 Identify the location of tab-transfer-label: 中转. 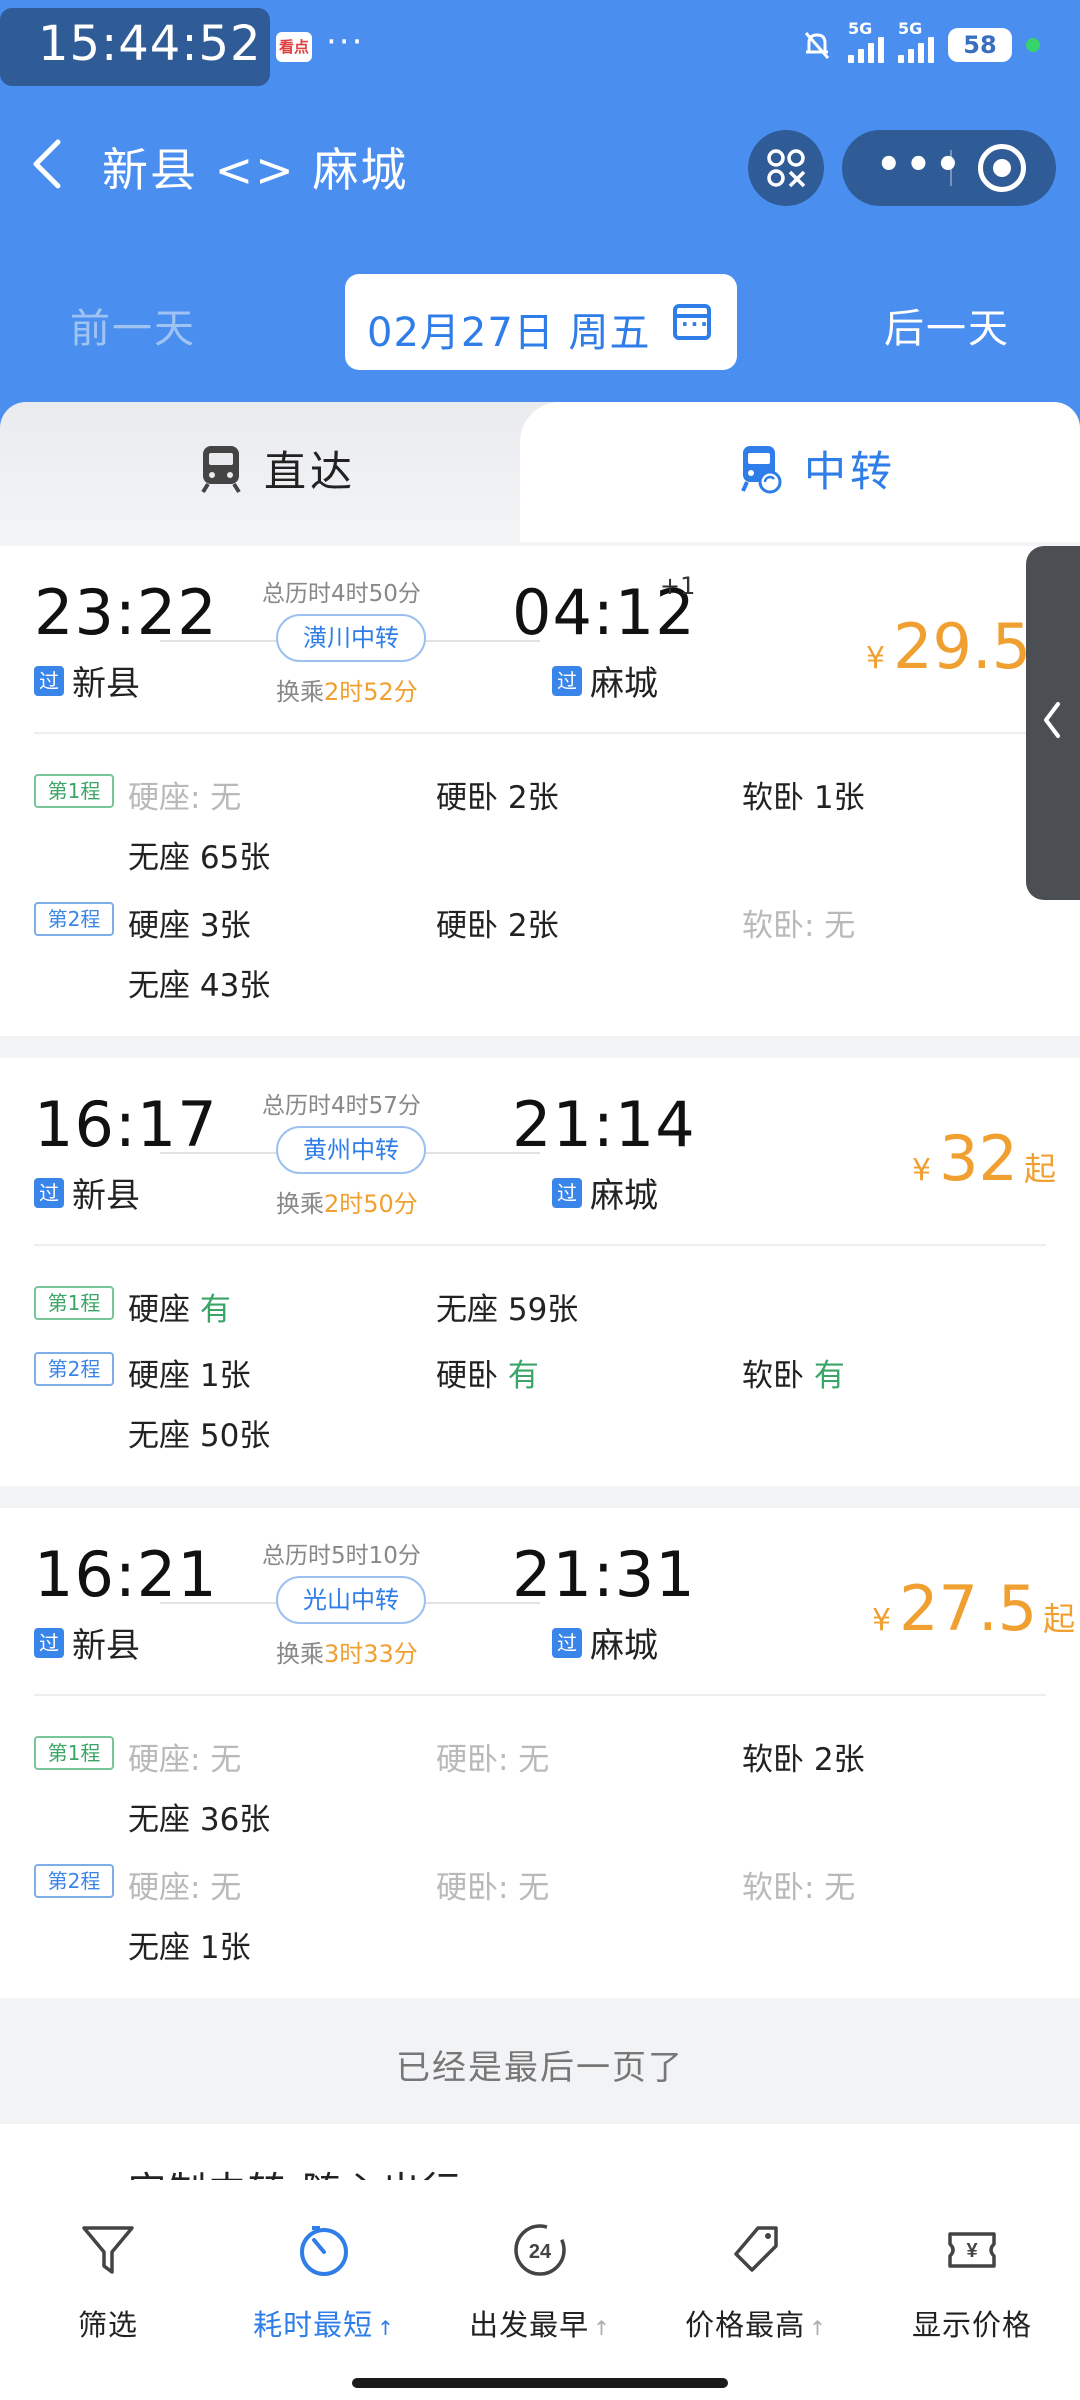
(850, 471).